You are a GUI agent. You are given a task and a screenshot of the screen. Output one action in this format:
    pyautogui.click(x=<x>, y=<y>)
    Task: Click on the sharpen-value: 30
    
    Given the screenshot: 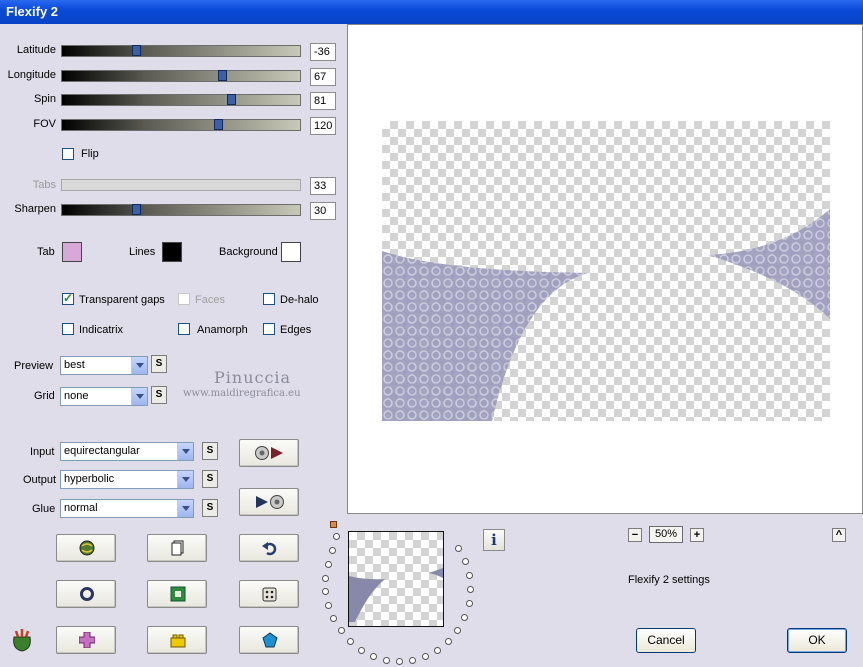 What is the action you would take?
    pyautogui.click(x=323, y=211)
    